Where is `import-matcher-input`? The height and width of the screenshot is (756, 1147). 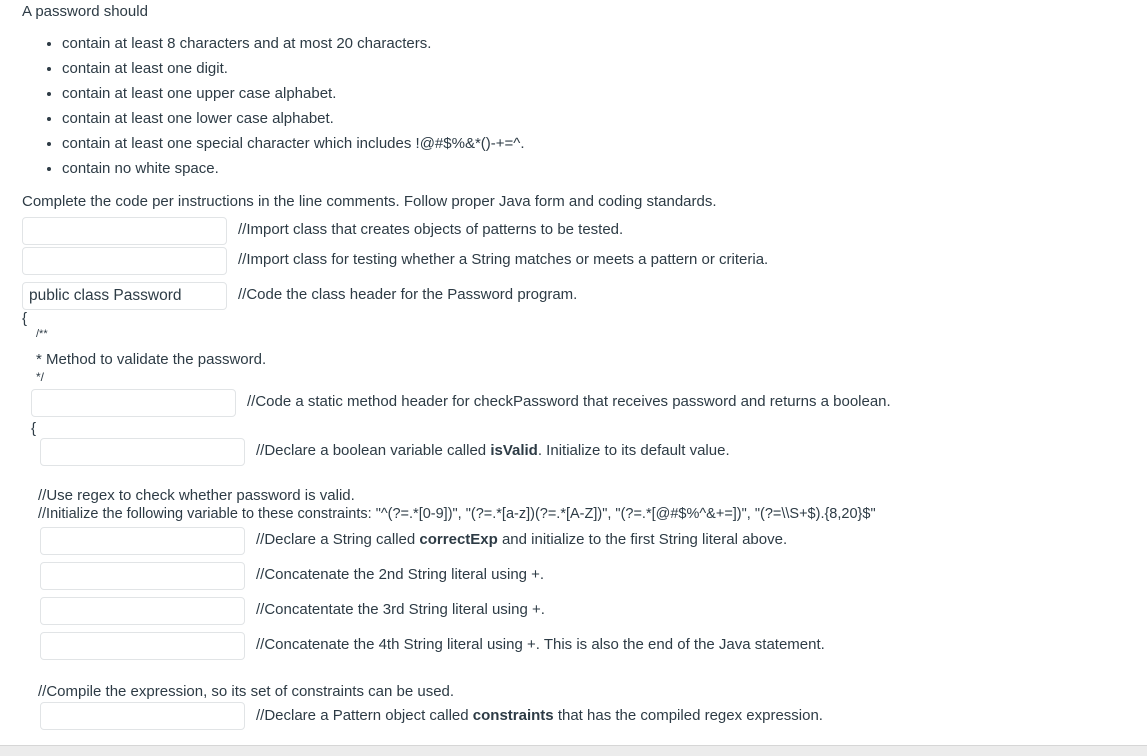
import-matcher-input is located at coordinates (124, 261).